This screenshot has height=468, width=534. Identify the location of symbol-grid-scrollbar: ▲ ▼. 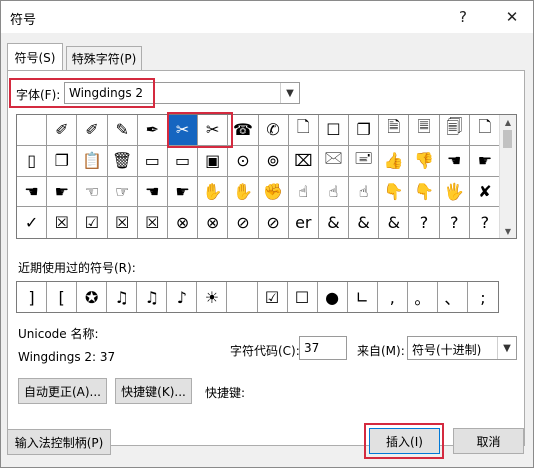
(507, 176).